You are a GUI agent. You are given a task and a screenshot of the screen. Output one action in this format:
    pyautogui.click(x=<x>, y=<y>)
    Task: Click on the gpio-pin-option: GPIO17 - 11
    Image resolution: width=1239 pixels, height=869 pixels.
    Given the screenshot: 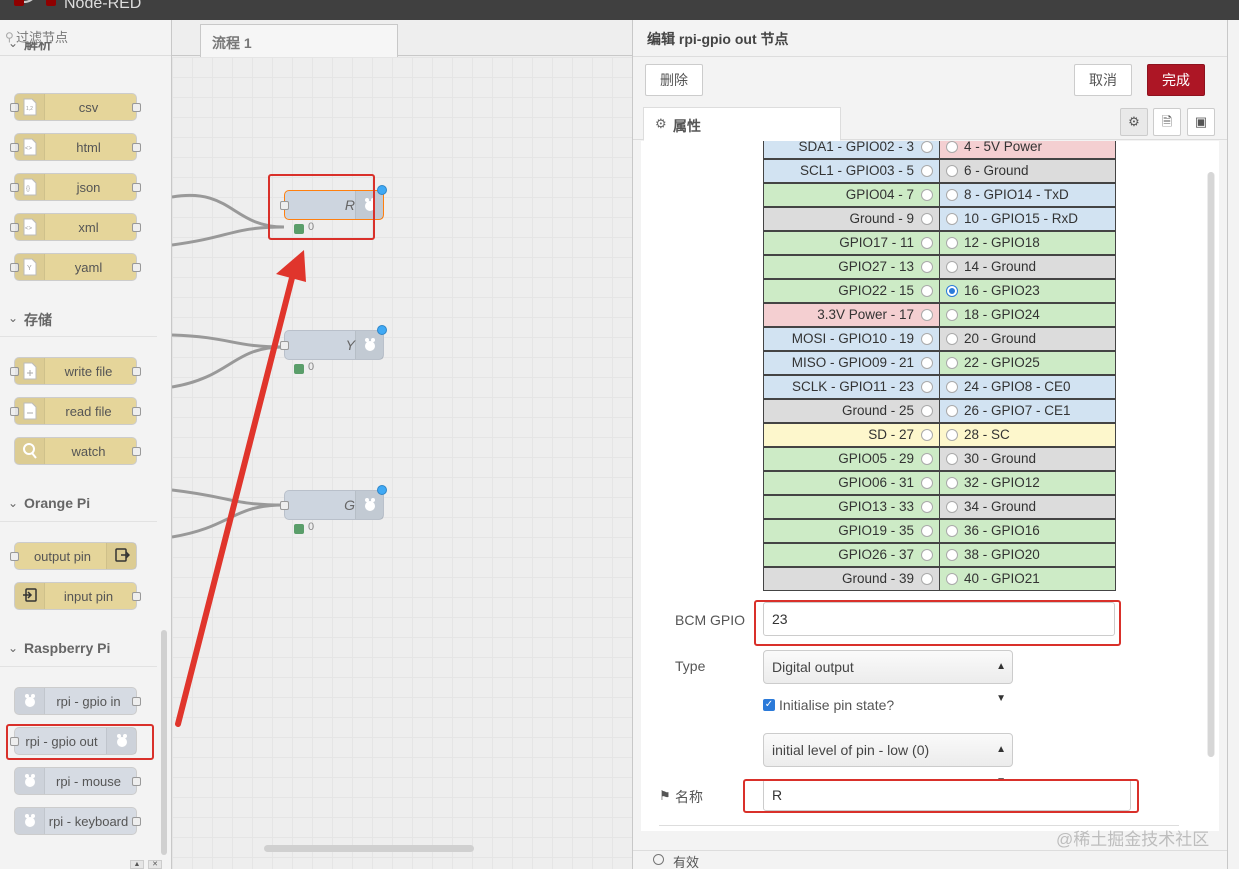 What is the action you would take?
    pyautogui.click(x=851, y=243)
    